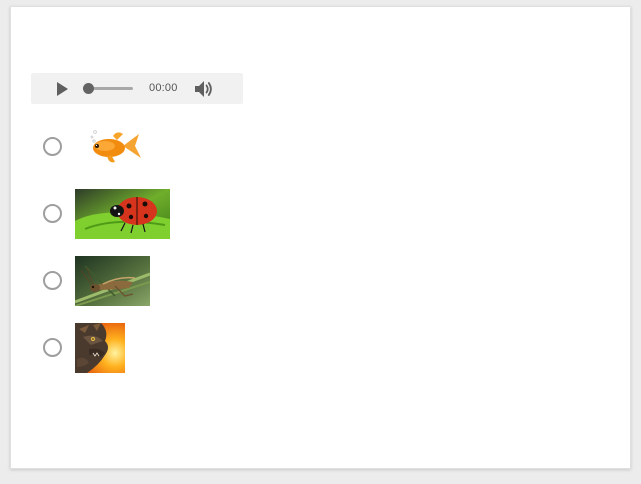 Image resolution: width=641 pixels, height=484 pixels. I want to click on audio-time: 00:00, so click(163, 88).